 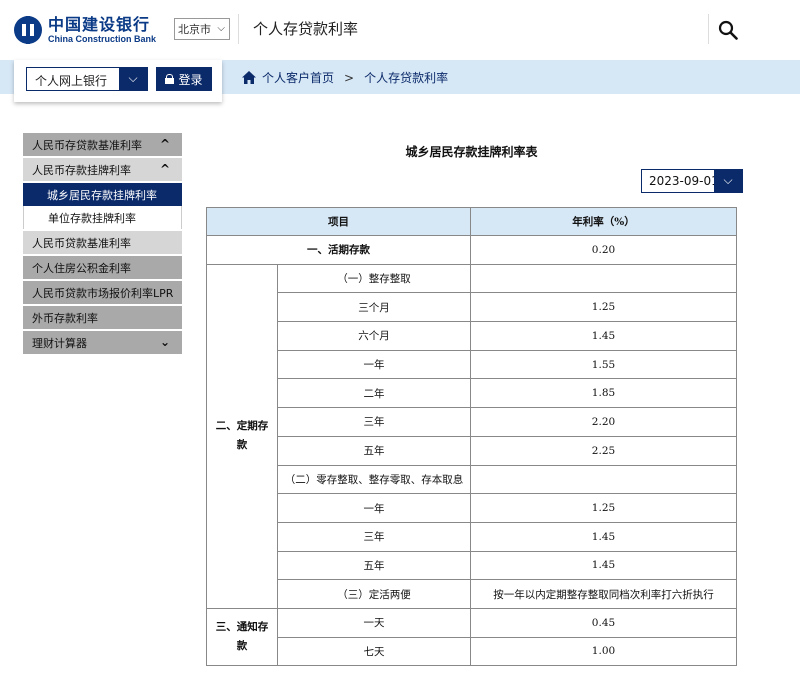 I want to click on sidebar-item-resident-deposit-rates: 城乡居民存款挂牌利率, so click(x=102, y=194).